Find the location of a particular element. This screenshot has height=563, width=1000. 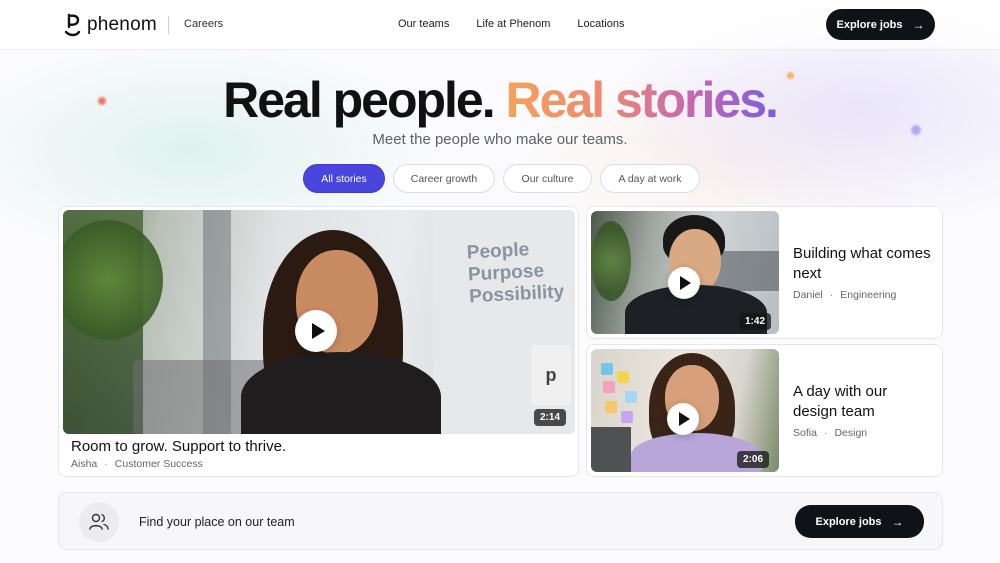

hero-title-accent: Real stories. is located at coordinates (642, 100).